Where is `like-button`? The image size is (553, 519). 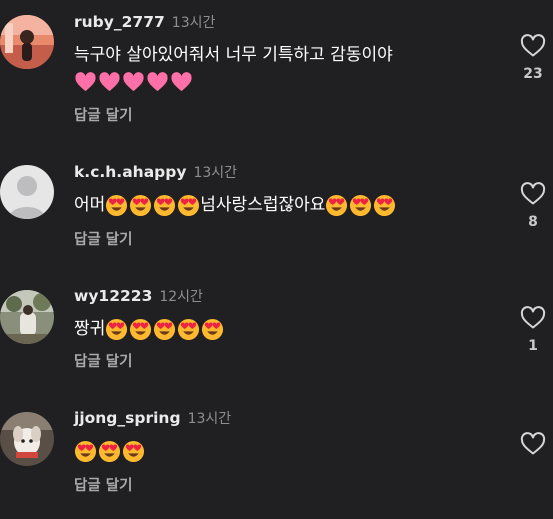
like-button is located at coordinates (533, 444).